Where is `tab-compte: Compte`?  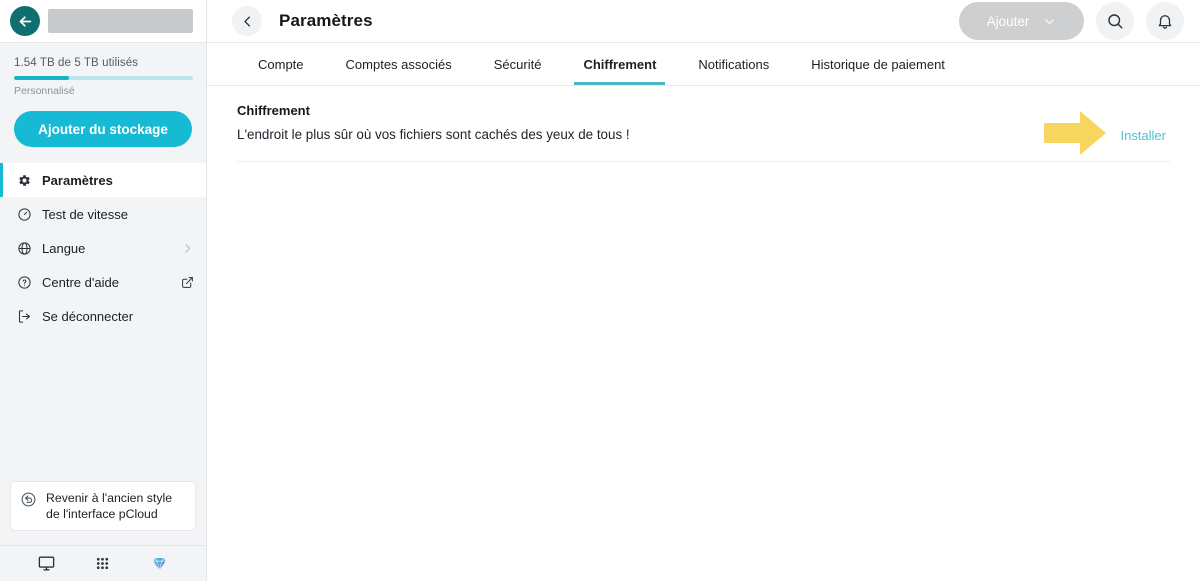
tab-compte: Compte is located at coordinates (281, 64).